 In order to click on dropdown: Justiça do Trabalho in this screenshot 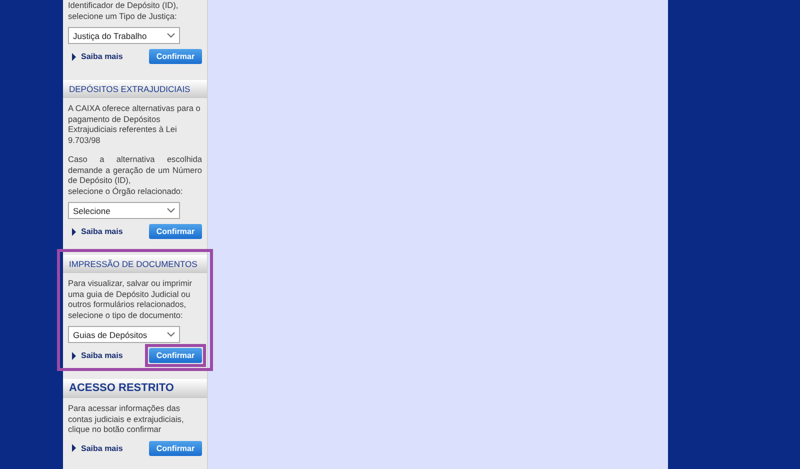, I will do `click(124, 35)`.